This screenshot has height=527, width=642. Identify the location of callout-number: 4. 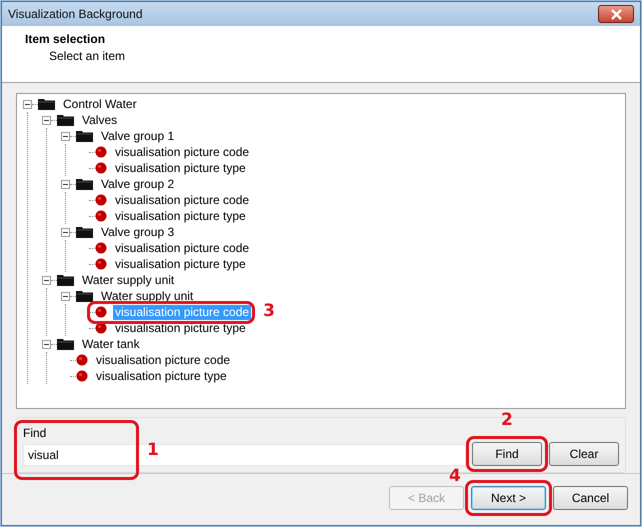
(455, 476).